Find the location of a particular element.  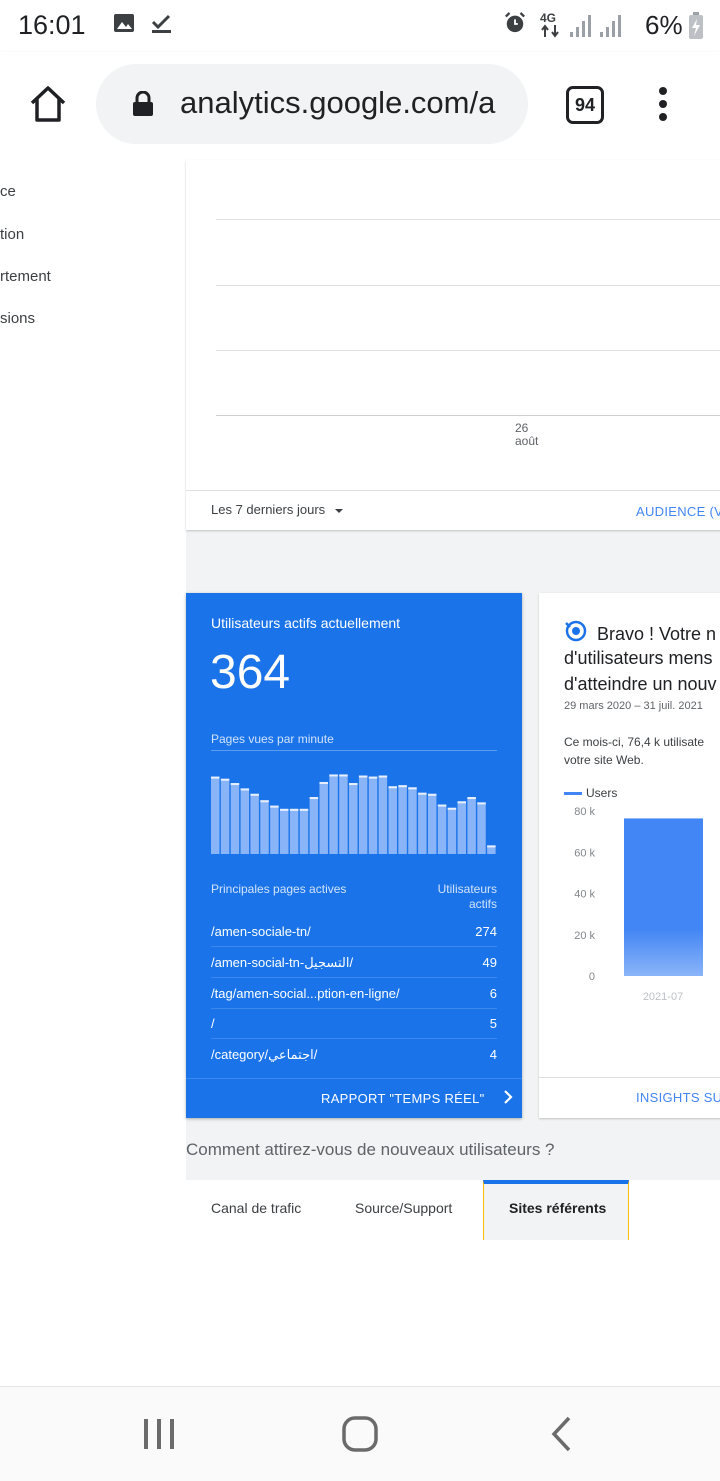

back-icon is located at coordinates (561, 1434).